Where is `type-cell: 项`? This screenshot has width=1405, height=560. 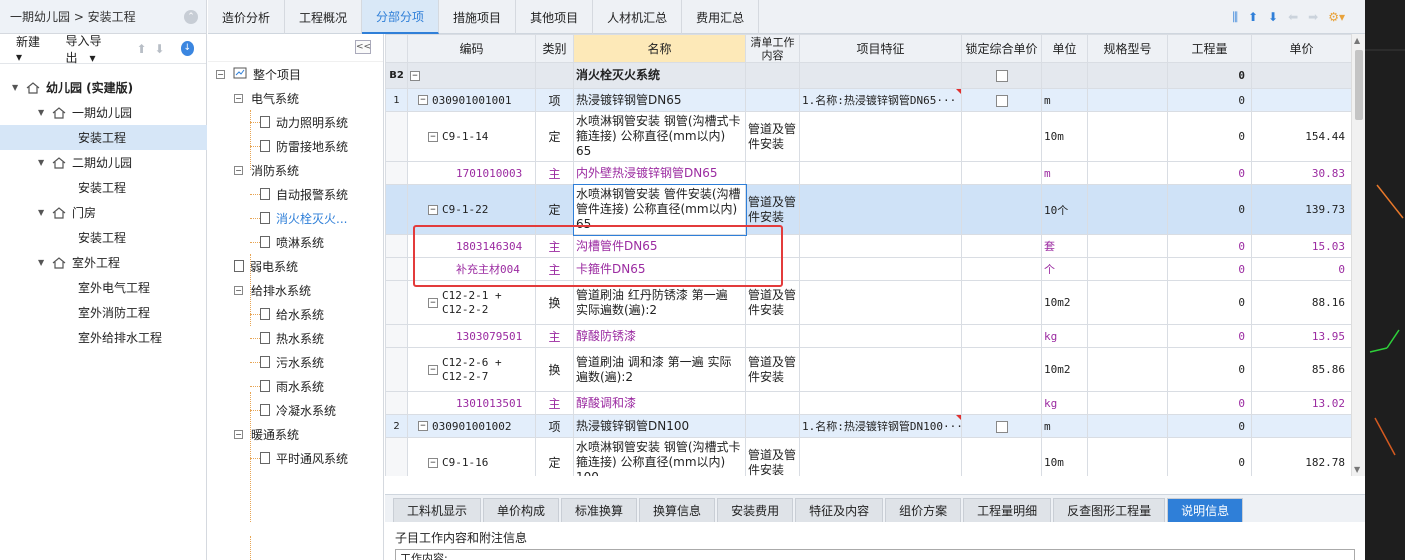 type-cell: 项 is located at coordinates (554, 426).